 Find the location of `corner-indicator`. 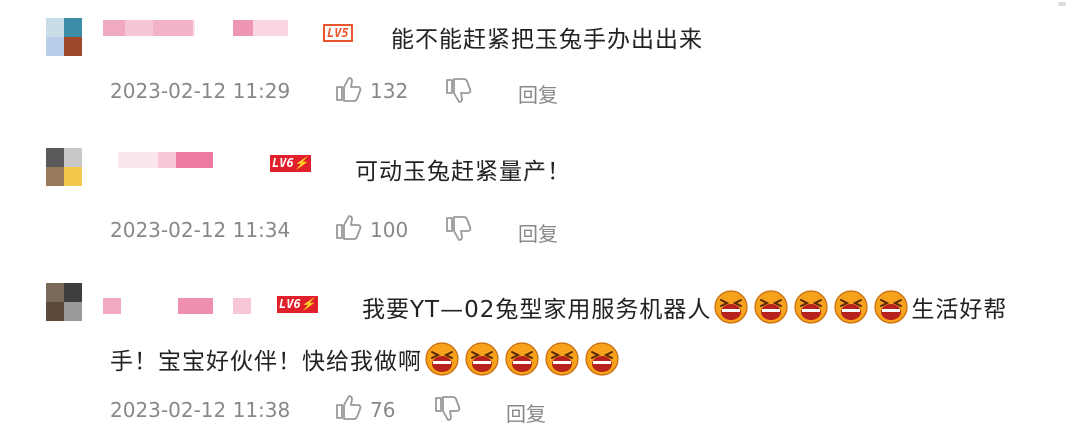

corner-indicator is located at coordinates (1062, 4).